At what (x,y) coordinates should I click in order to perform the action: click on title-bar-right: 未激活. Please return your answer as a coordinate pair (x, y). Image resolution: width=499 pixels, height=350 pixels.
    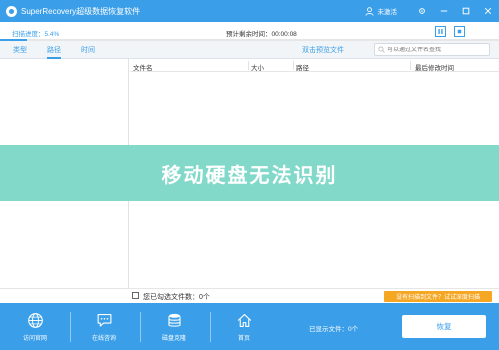
    Looking at the image, I should click on (431, 11).